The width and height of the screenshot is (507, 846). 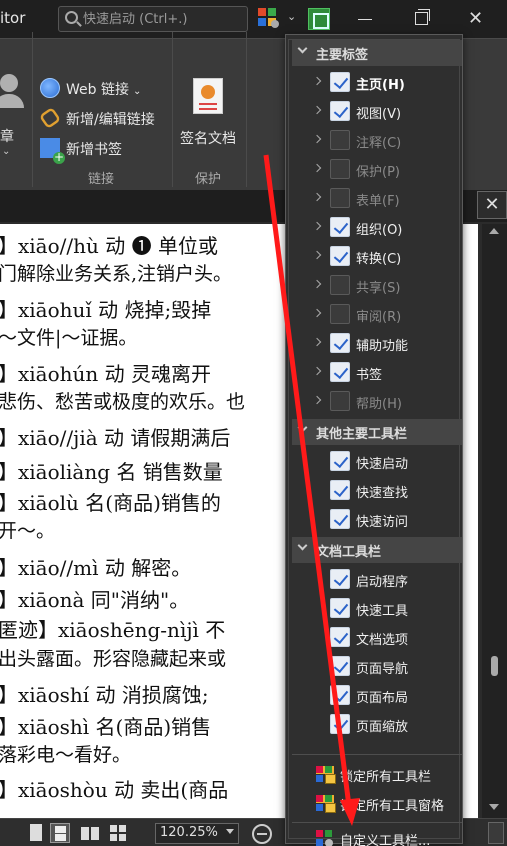 I want to click on menu-toggle-item: 组织(O), so click(x=377, y=227).